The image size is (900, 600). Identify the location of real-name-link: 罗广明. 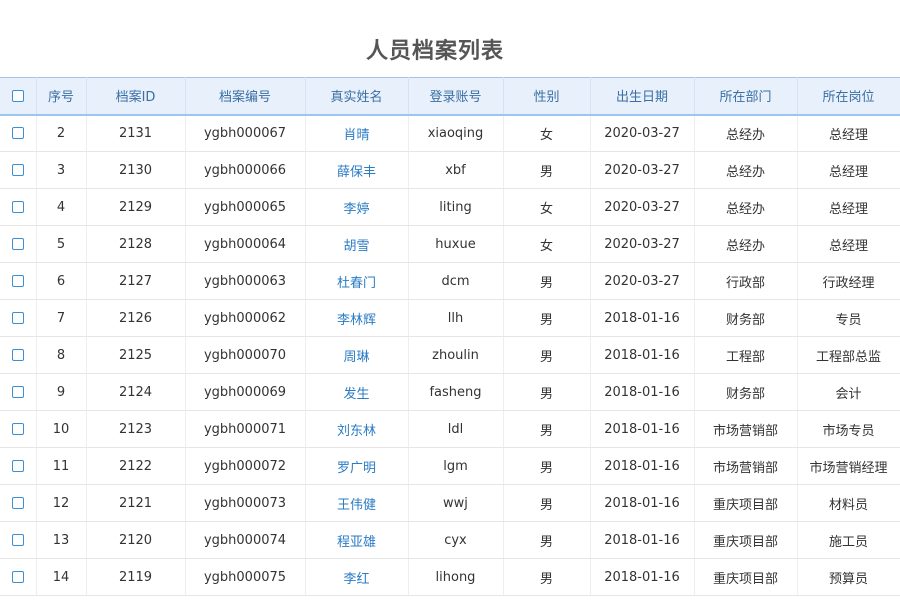
(356, 468).